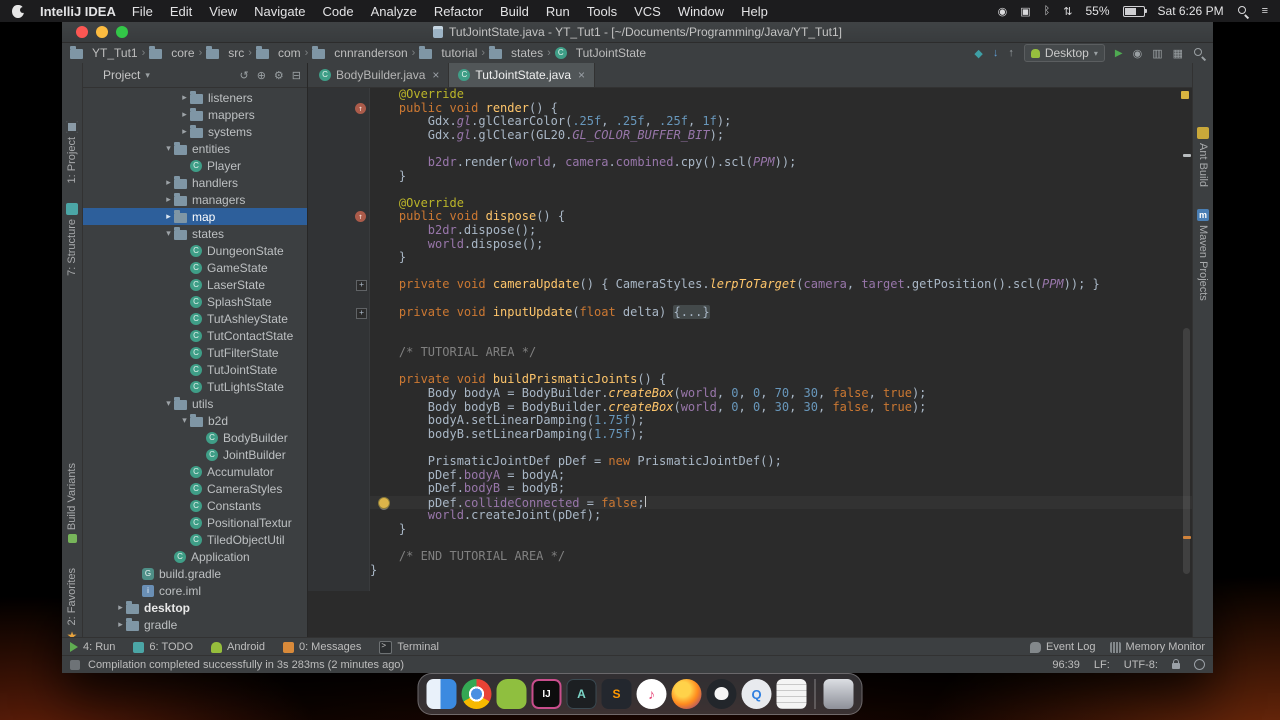  Describe the element at coordinates (238, 647) in the screenshot. I see `toolwindow-button-android: Android` at that location.